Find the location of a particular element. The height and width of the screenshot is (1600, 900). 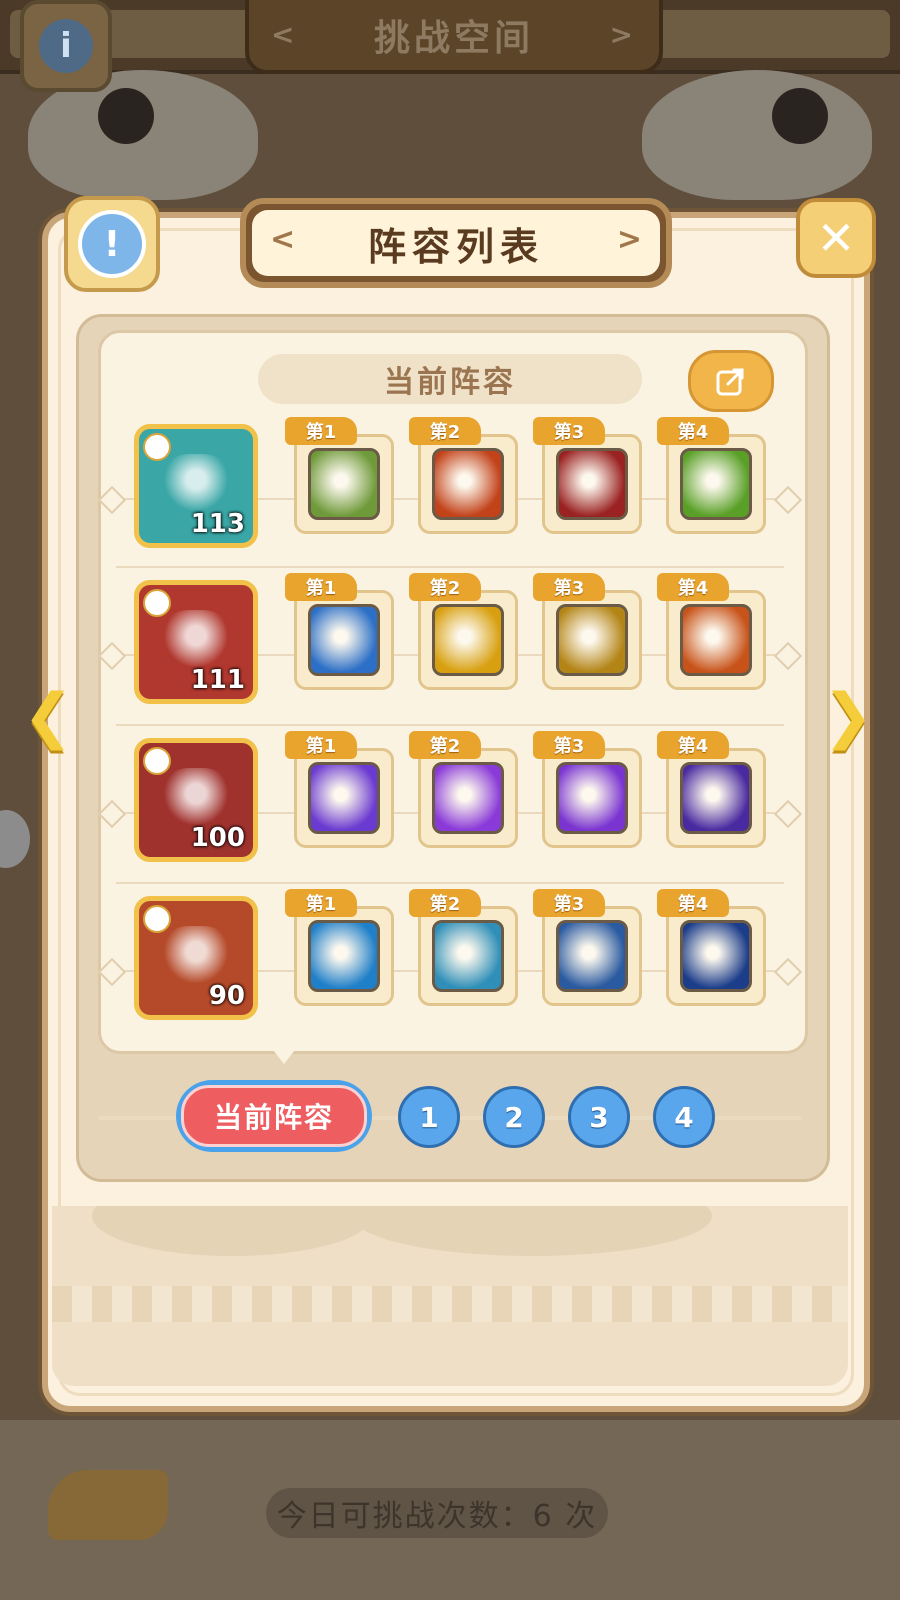

lineup-row: 100 第1 第2 第3 第4 is located at coordinates (450, 806).